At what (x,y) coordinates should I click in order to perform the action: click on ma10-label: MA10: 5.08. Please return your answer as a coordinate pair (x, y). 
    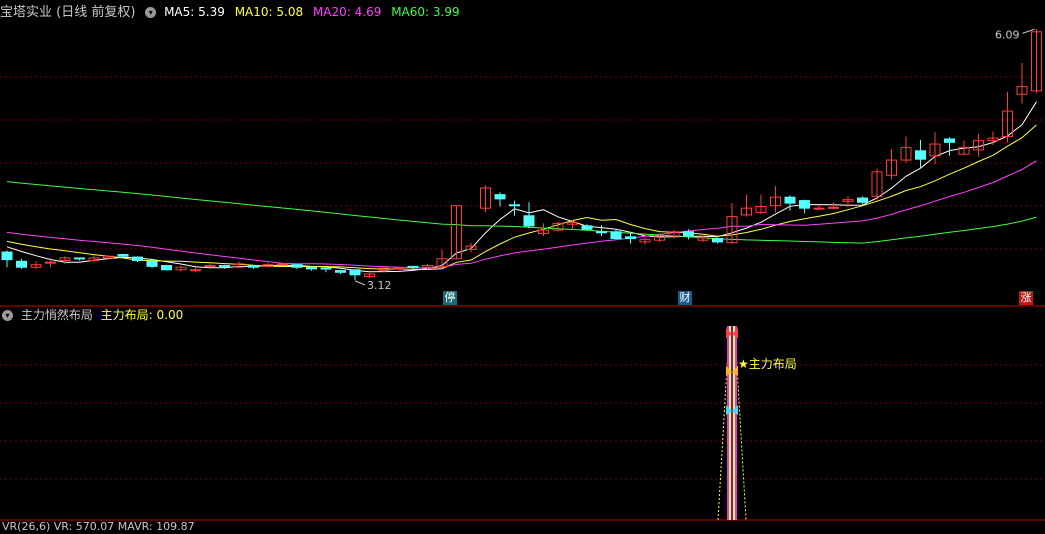
    Looking at the image, I should click on (269, 12).